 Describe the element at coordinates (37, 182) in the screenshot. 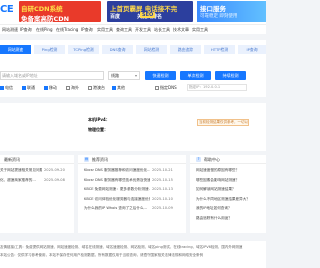

I see `list-item: 化、超速商家推荐的... 2025-09-08` at that location.